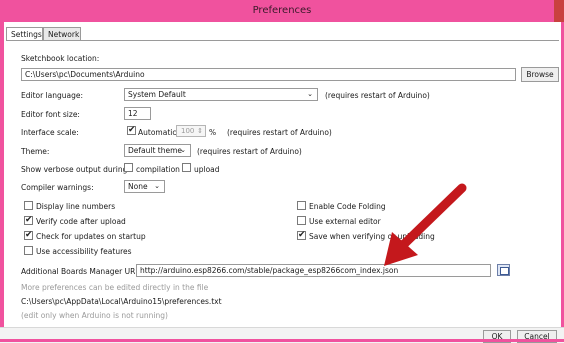  I want to click on editor-font-size-field: 12, so click(137, 113).